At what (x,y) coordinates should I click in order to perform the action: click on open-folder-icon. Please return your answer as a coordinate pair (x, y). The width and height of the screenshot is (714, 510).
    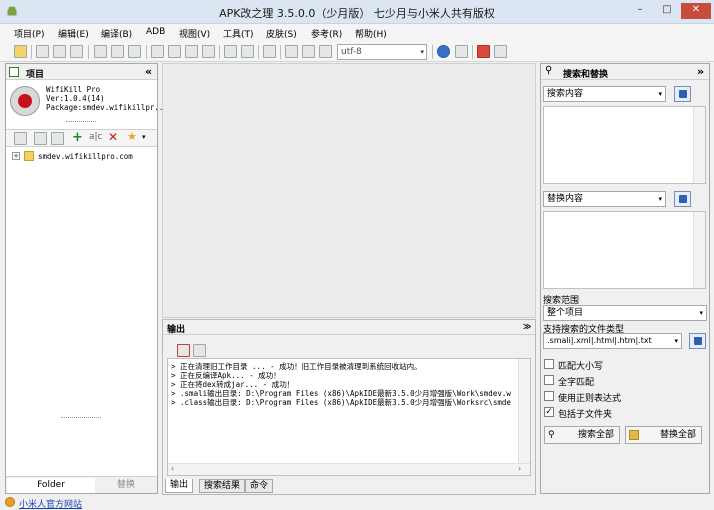
    Looking at the image, I should click on (20, 51).